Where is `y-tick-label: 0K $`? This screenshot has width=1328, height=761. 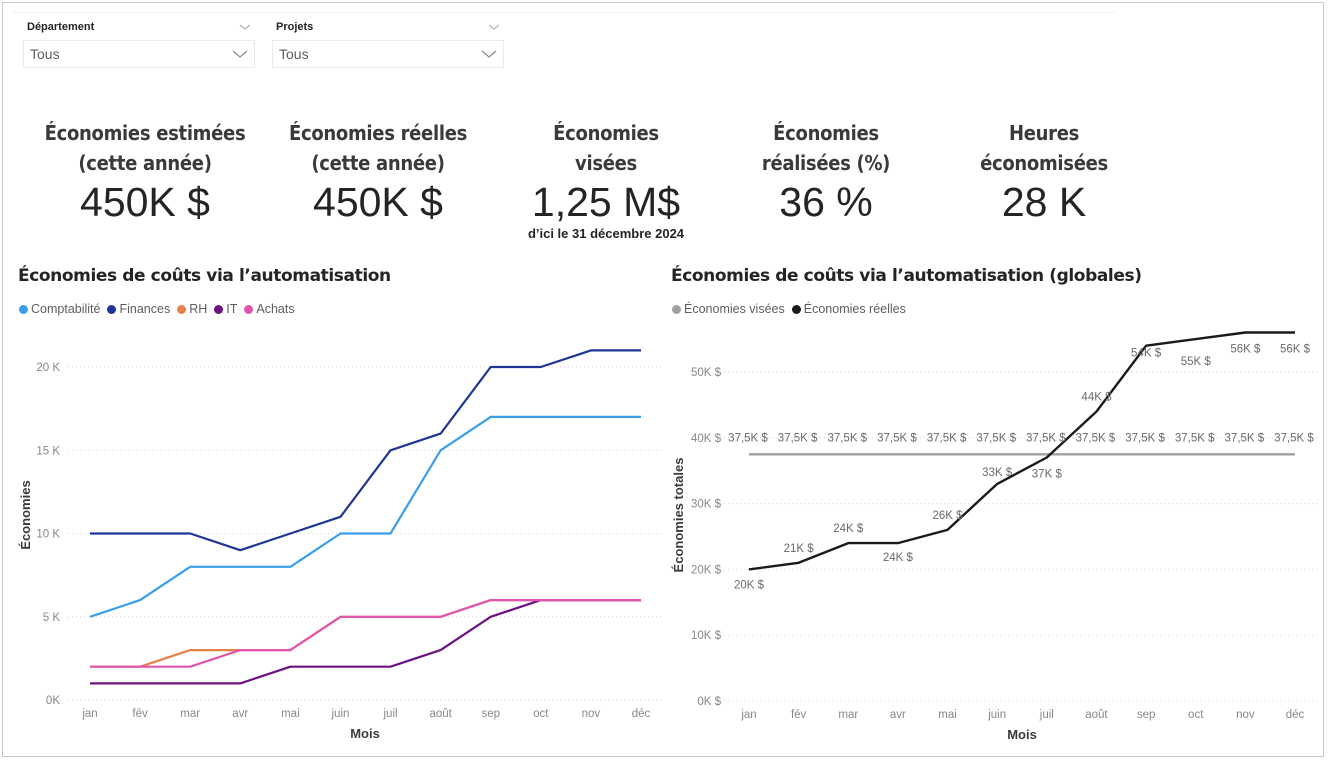 y-tick-label: 0K $ is located at coordinates (709, 702).